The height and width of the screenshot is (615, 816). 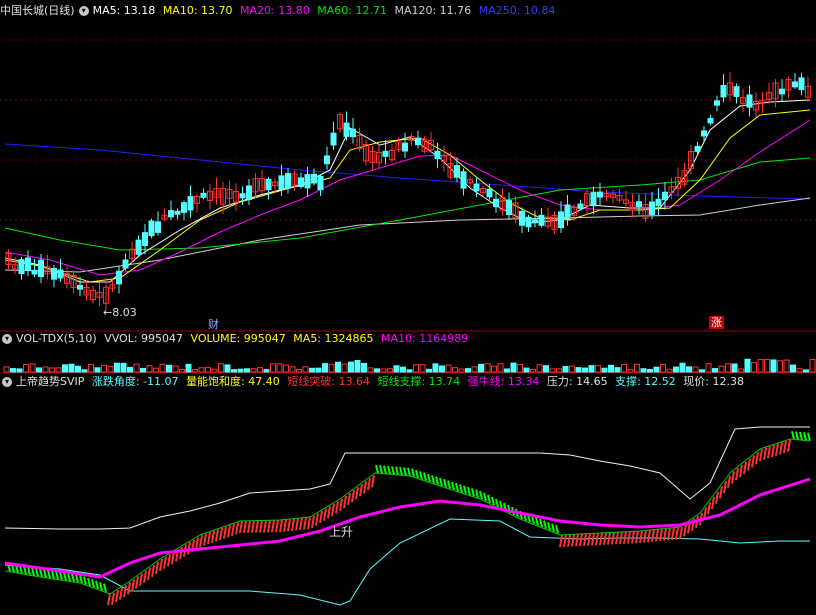 What do you see at coordinates (425, 338) in the screenshot?
I see `volume-ma10-value: MA10: 1164989` at bounding box center [425, 338].